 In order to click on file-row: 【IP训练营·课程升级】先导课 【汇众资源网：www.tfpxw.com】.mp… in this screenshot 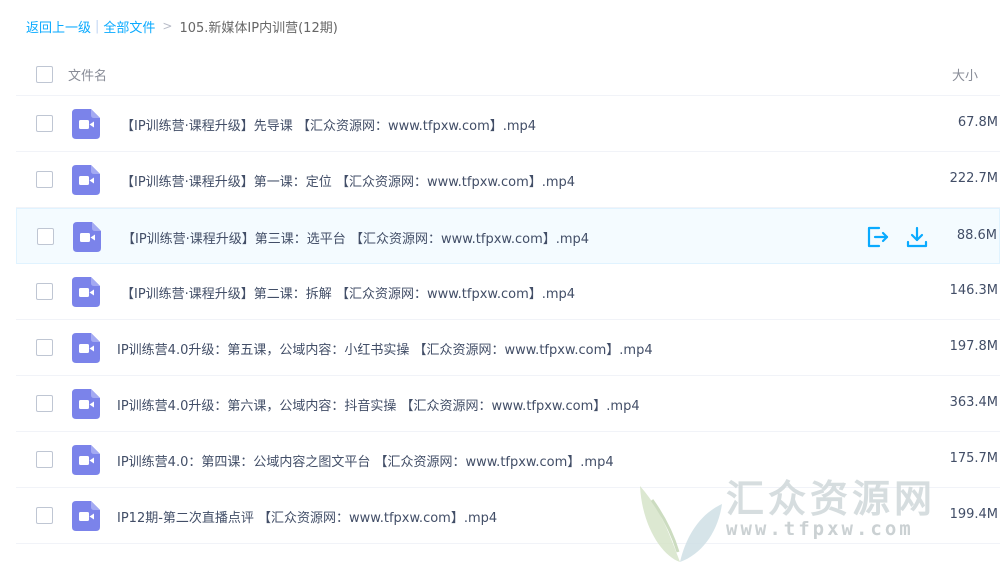, I will do `click(508, 124)`.